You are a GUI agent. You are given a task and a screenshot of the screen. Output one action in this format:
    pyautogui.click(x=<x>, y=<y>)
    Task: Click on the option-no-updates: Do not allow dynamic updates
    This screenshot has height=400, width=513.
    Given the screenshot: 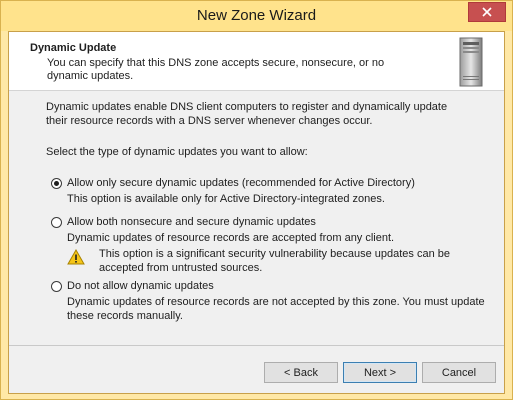 What is the action you would take?
    pyautogui.click(x=132, y=286)
    